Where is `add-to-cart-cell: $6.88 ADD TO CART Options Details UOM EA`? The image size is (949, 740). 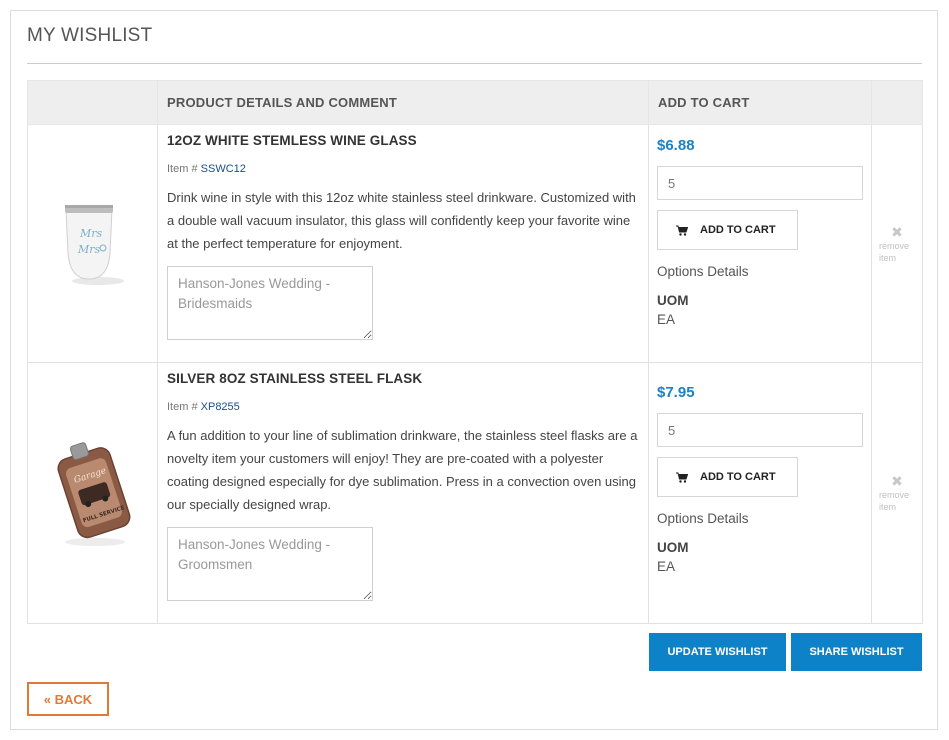 add-to-cart-cell: $6.88 ADD TO CART Options Details UOM EA is located at coordinates (760, 243).